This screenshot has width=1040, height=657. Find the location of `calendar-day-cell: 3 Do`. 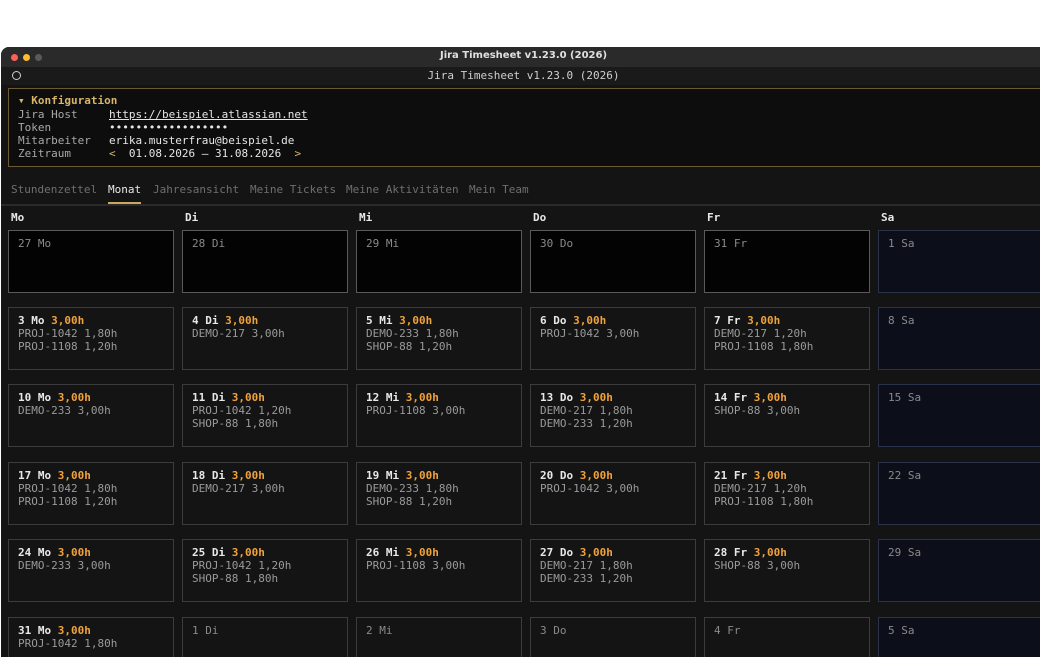

calendar-day-cell: 3 Do is located at coordinates (613, 637).